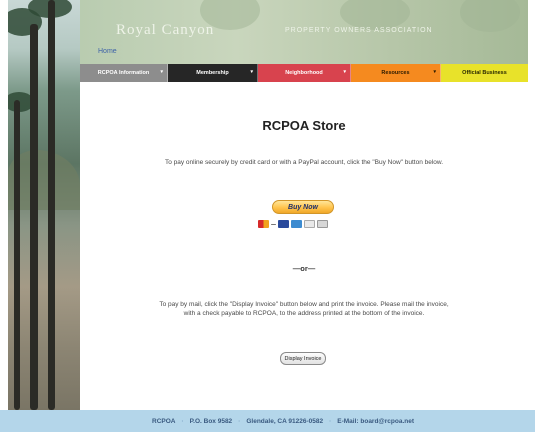 This screenshot has width=535, height=432. I want to click on nav-item-official-business: Official Business, so click(484, 73).